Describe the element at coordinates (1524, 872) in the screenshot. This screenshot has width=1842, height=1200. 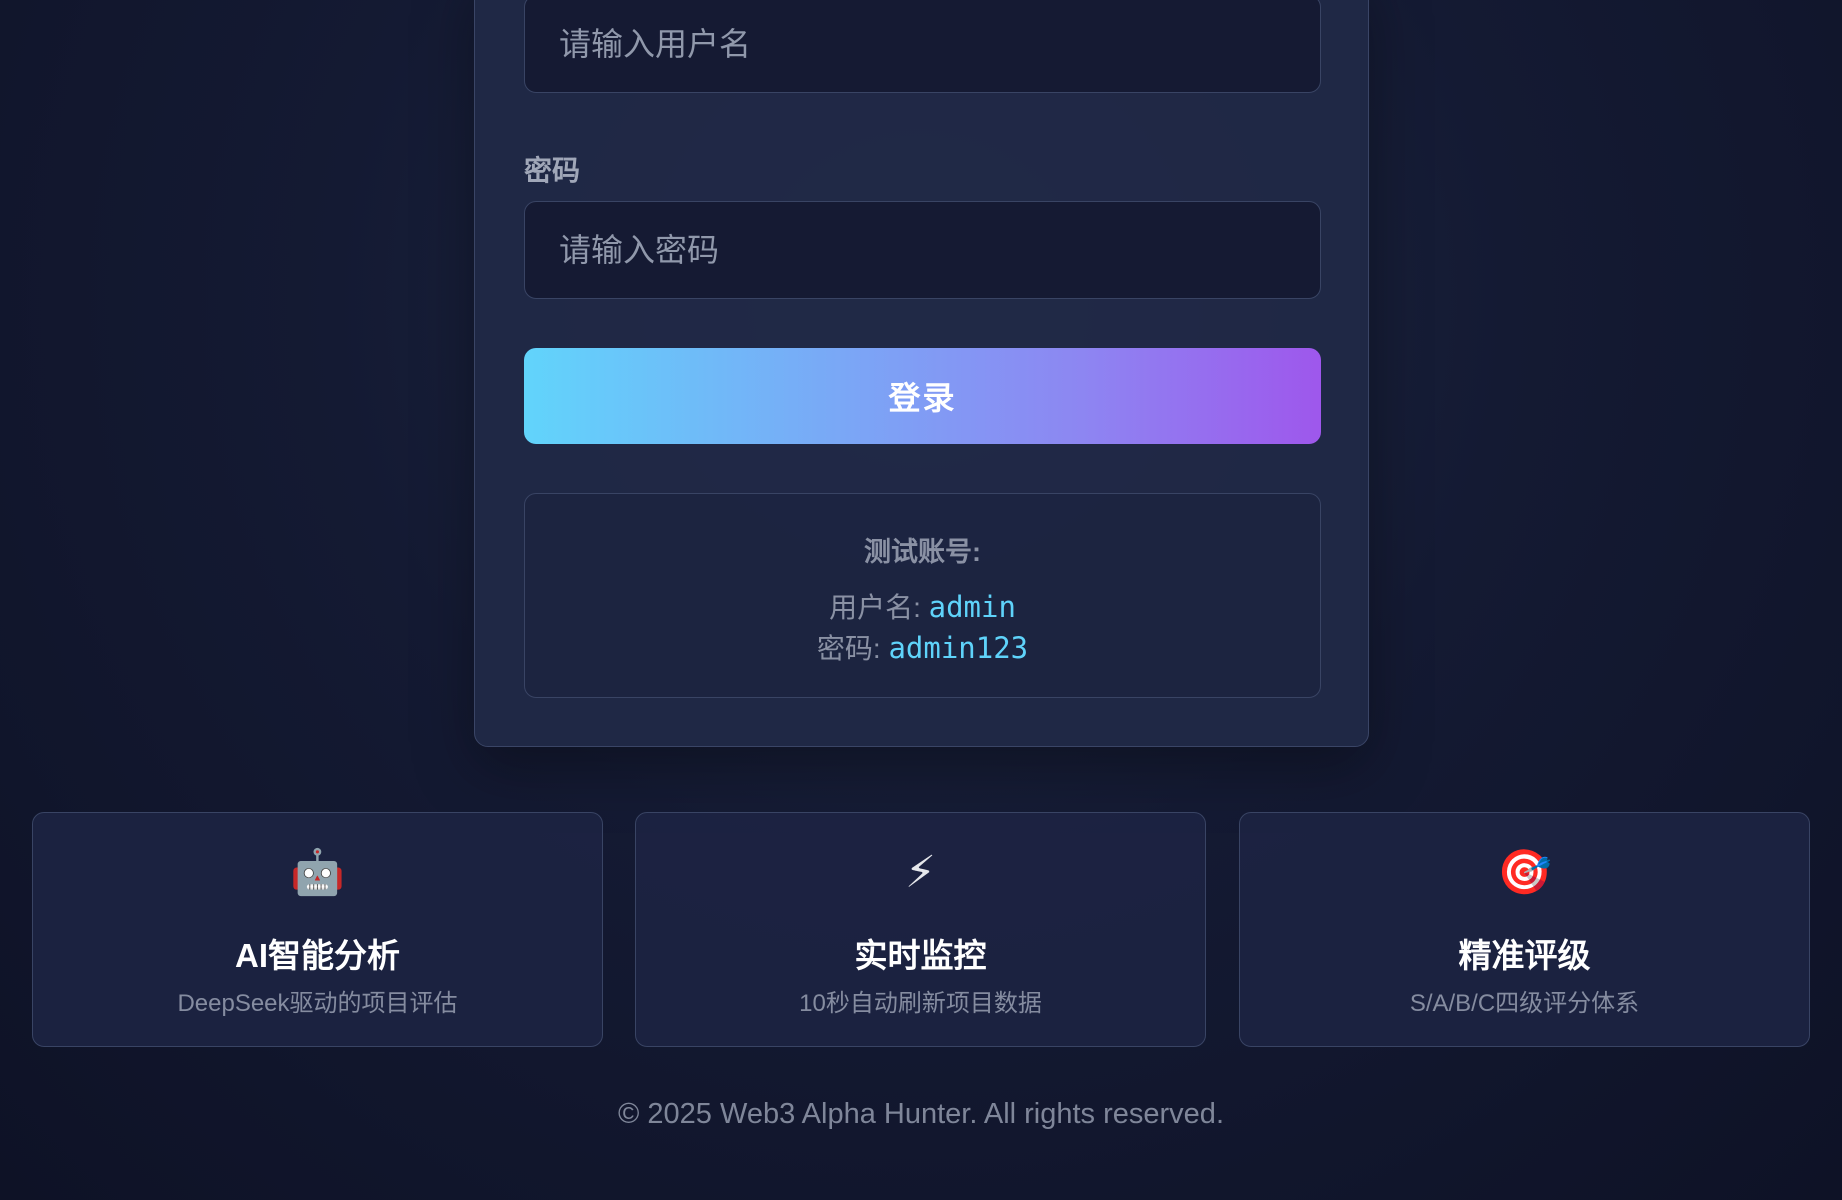
I see `target-icon: 🎯` at that location.